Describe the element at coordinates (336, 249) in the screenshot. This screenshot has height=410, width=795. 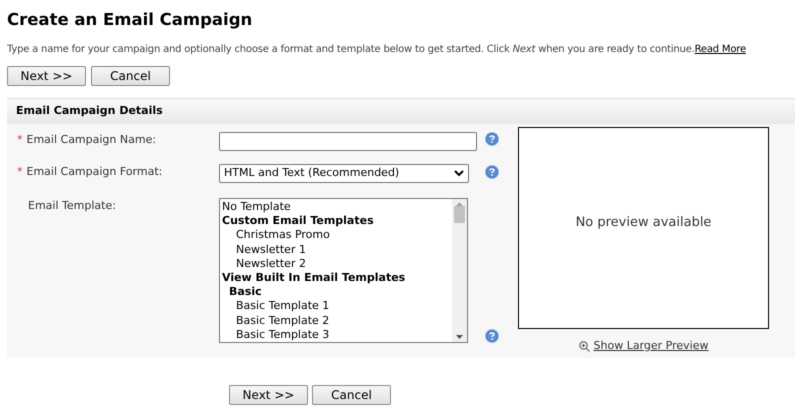
I see `template-option: Newsletter 1` at that location.